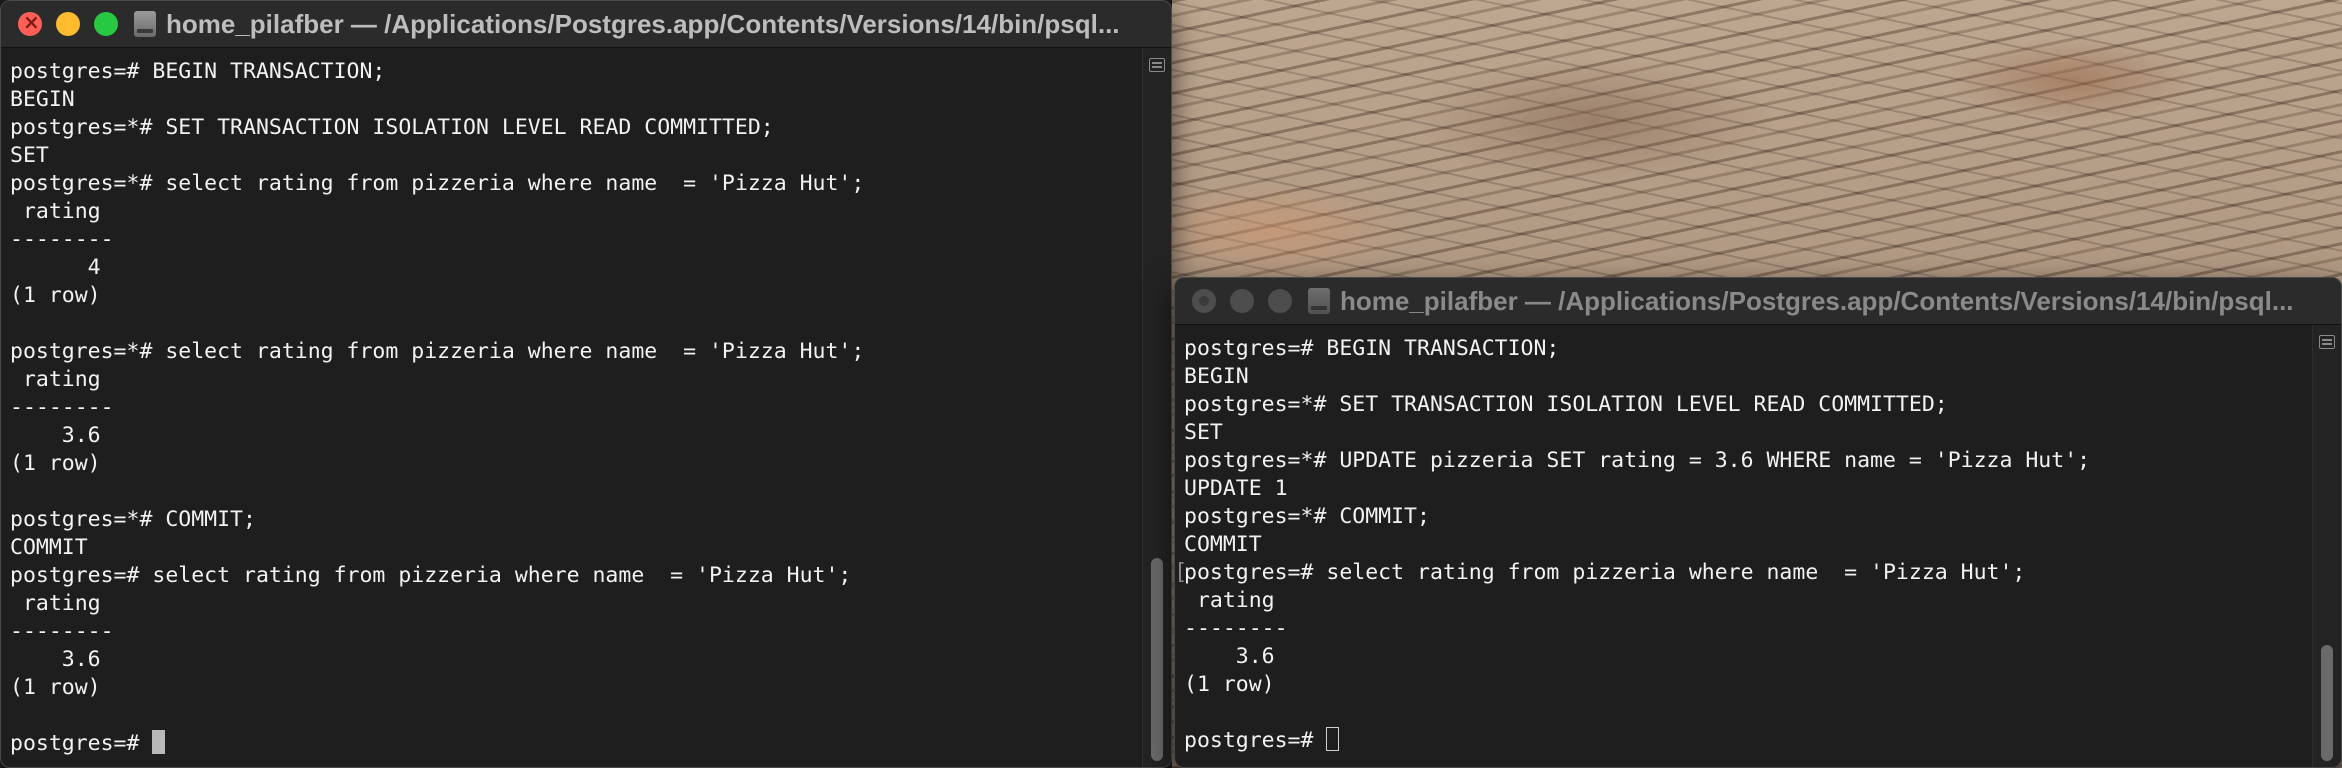 This screenshot has height=768, width=2342. I want to click on selection-bracket-left: [, so click(1181, 572).